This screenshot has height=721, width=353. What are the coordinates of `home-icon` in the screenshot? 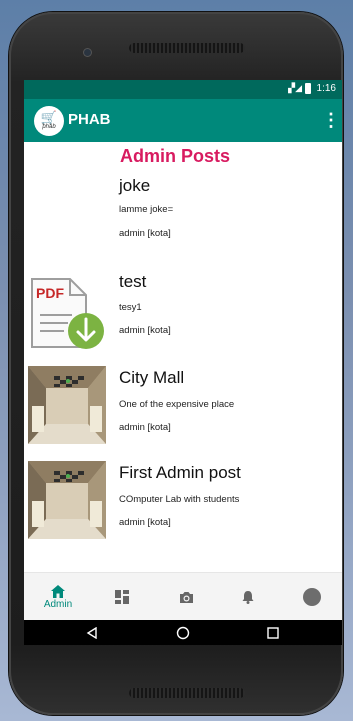 It's located at (58, 591).